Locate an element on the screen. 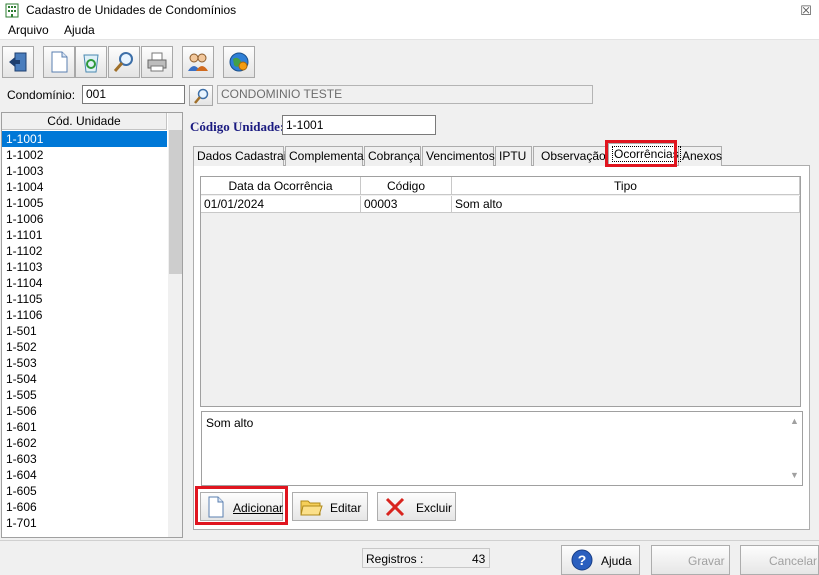 The width and height of the screenshot is (819, 575). list-item: 1-601 is located at coordinates (84, 427).